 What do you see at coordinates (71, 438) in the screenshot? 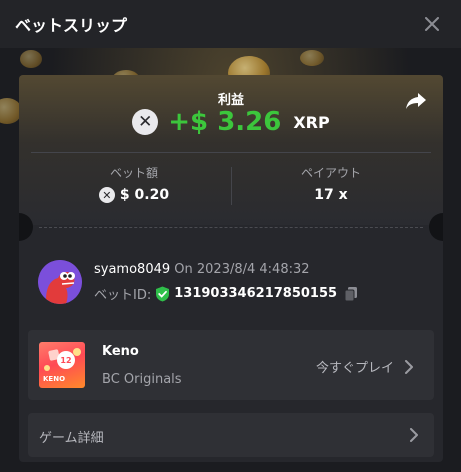
I see `game-details-label: ゲーム詳細` at bounding box center [71, 438].